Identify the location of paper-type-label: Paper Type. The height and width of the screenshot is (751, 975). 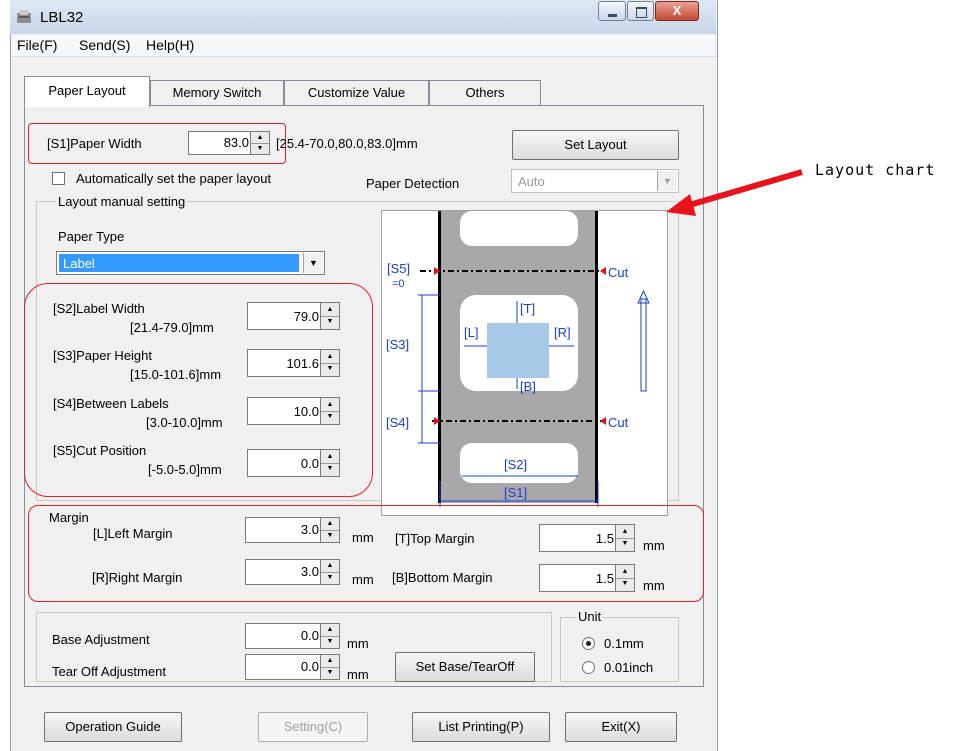
(91, 236).